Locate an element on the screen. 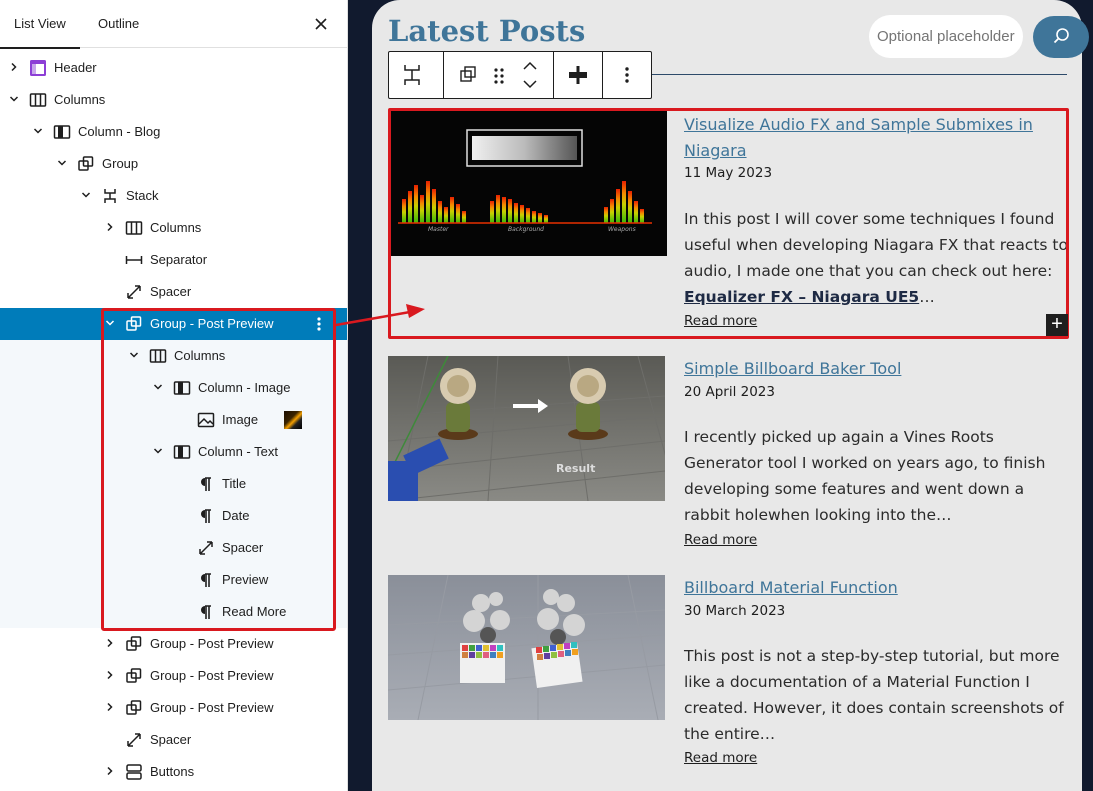 This screenshot has width=1093, height=791. tree-item-date: Date is located at coordinates (173, 516).